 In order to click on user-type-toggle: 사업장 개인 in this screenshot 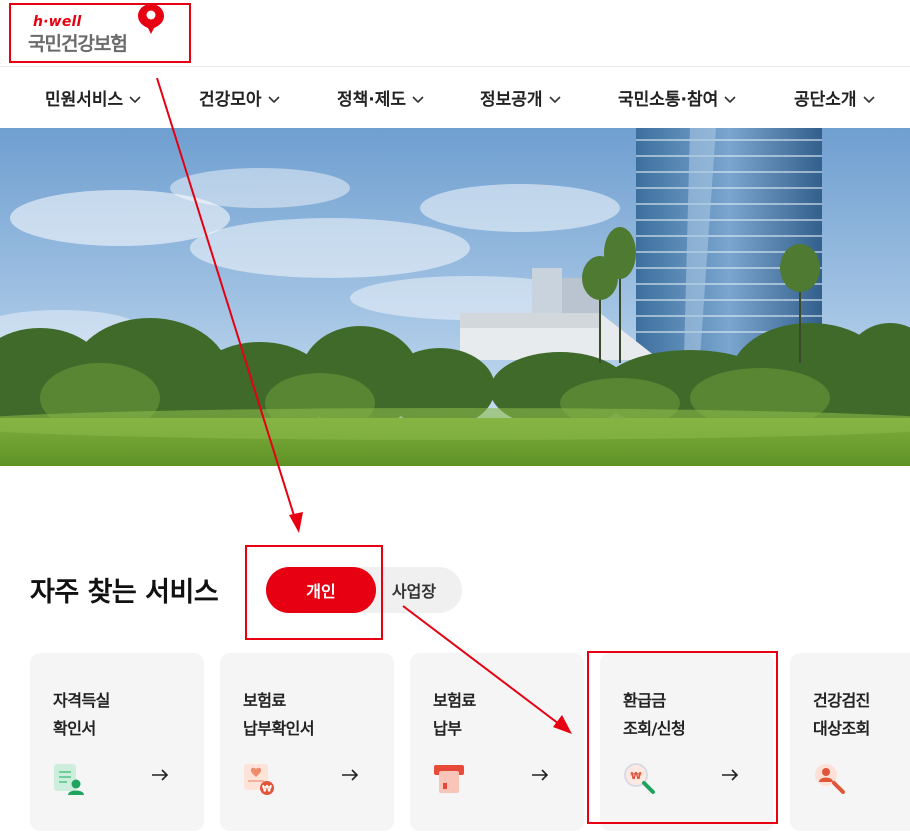, I will do `click(364, 590)`.